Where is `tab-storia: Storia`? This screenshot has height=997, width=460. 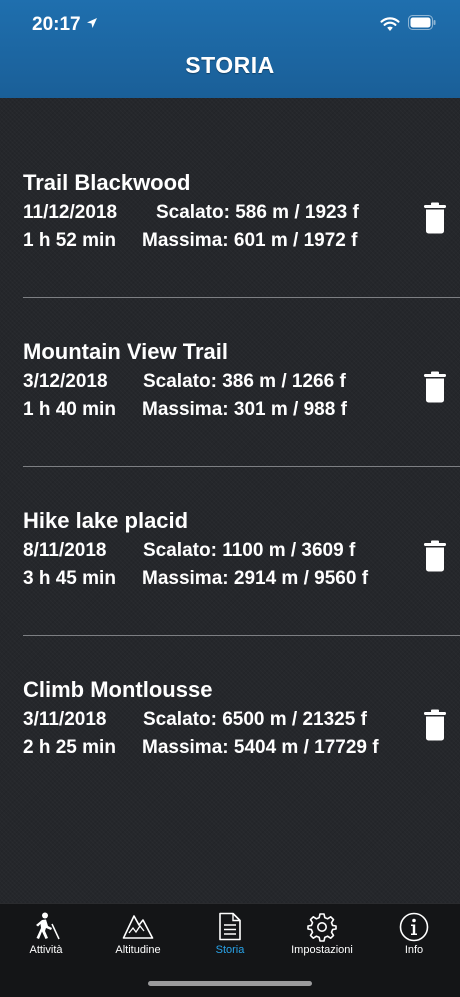
tab-storia: Storia is located at coordinates (230, 934).